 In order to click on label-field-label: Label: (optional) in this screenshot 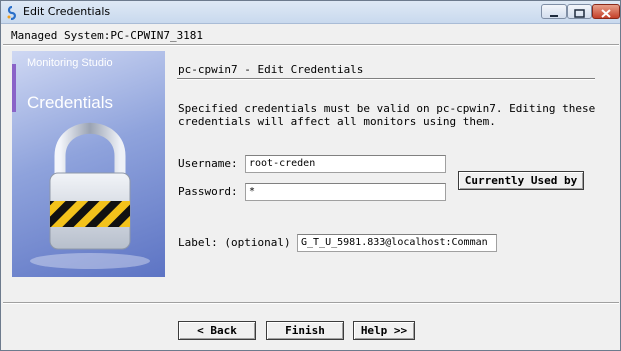, I will do `click(234, 242)`.